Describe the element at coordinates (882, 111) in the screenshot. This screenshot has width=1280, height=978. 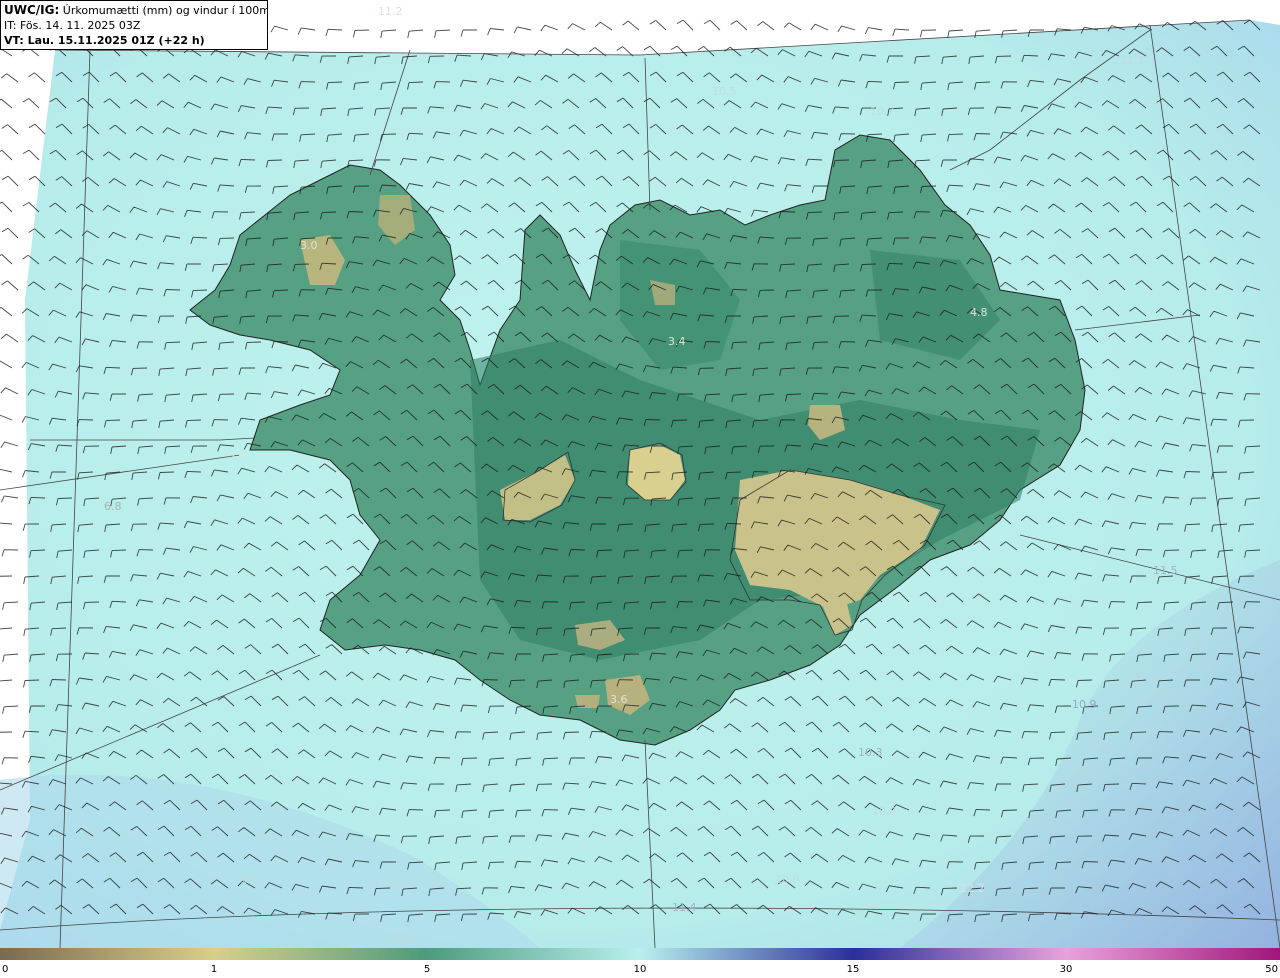
I see `value-label: 10.7` at that location.